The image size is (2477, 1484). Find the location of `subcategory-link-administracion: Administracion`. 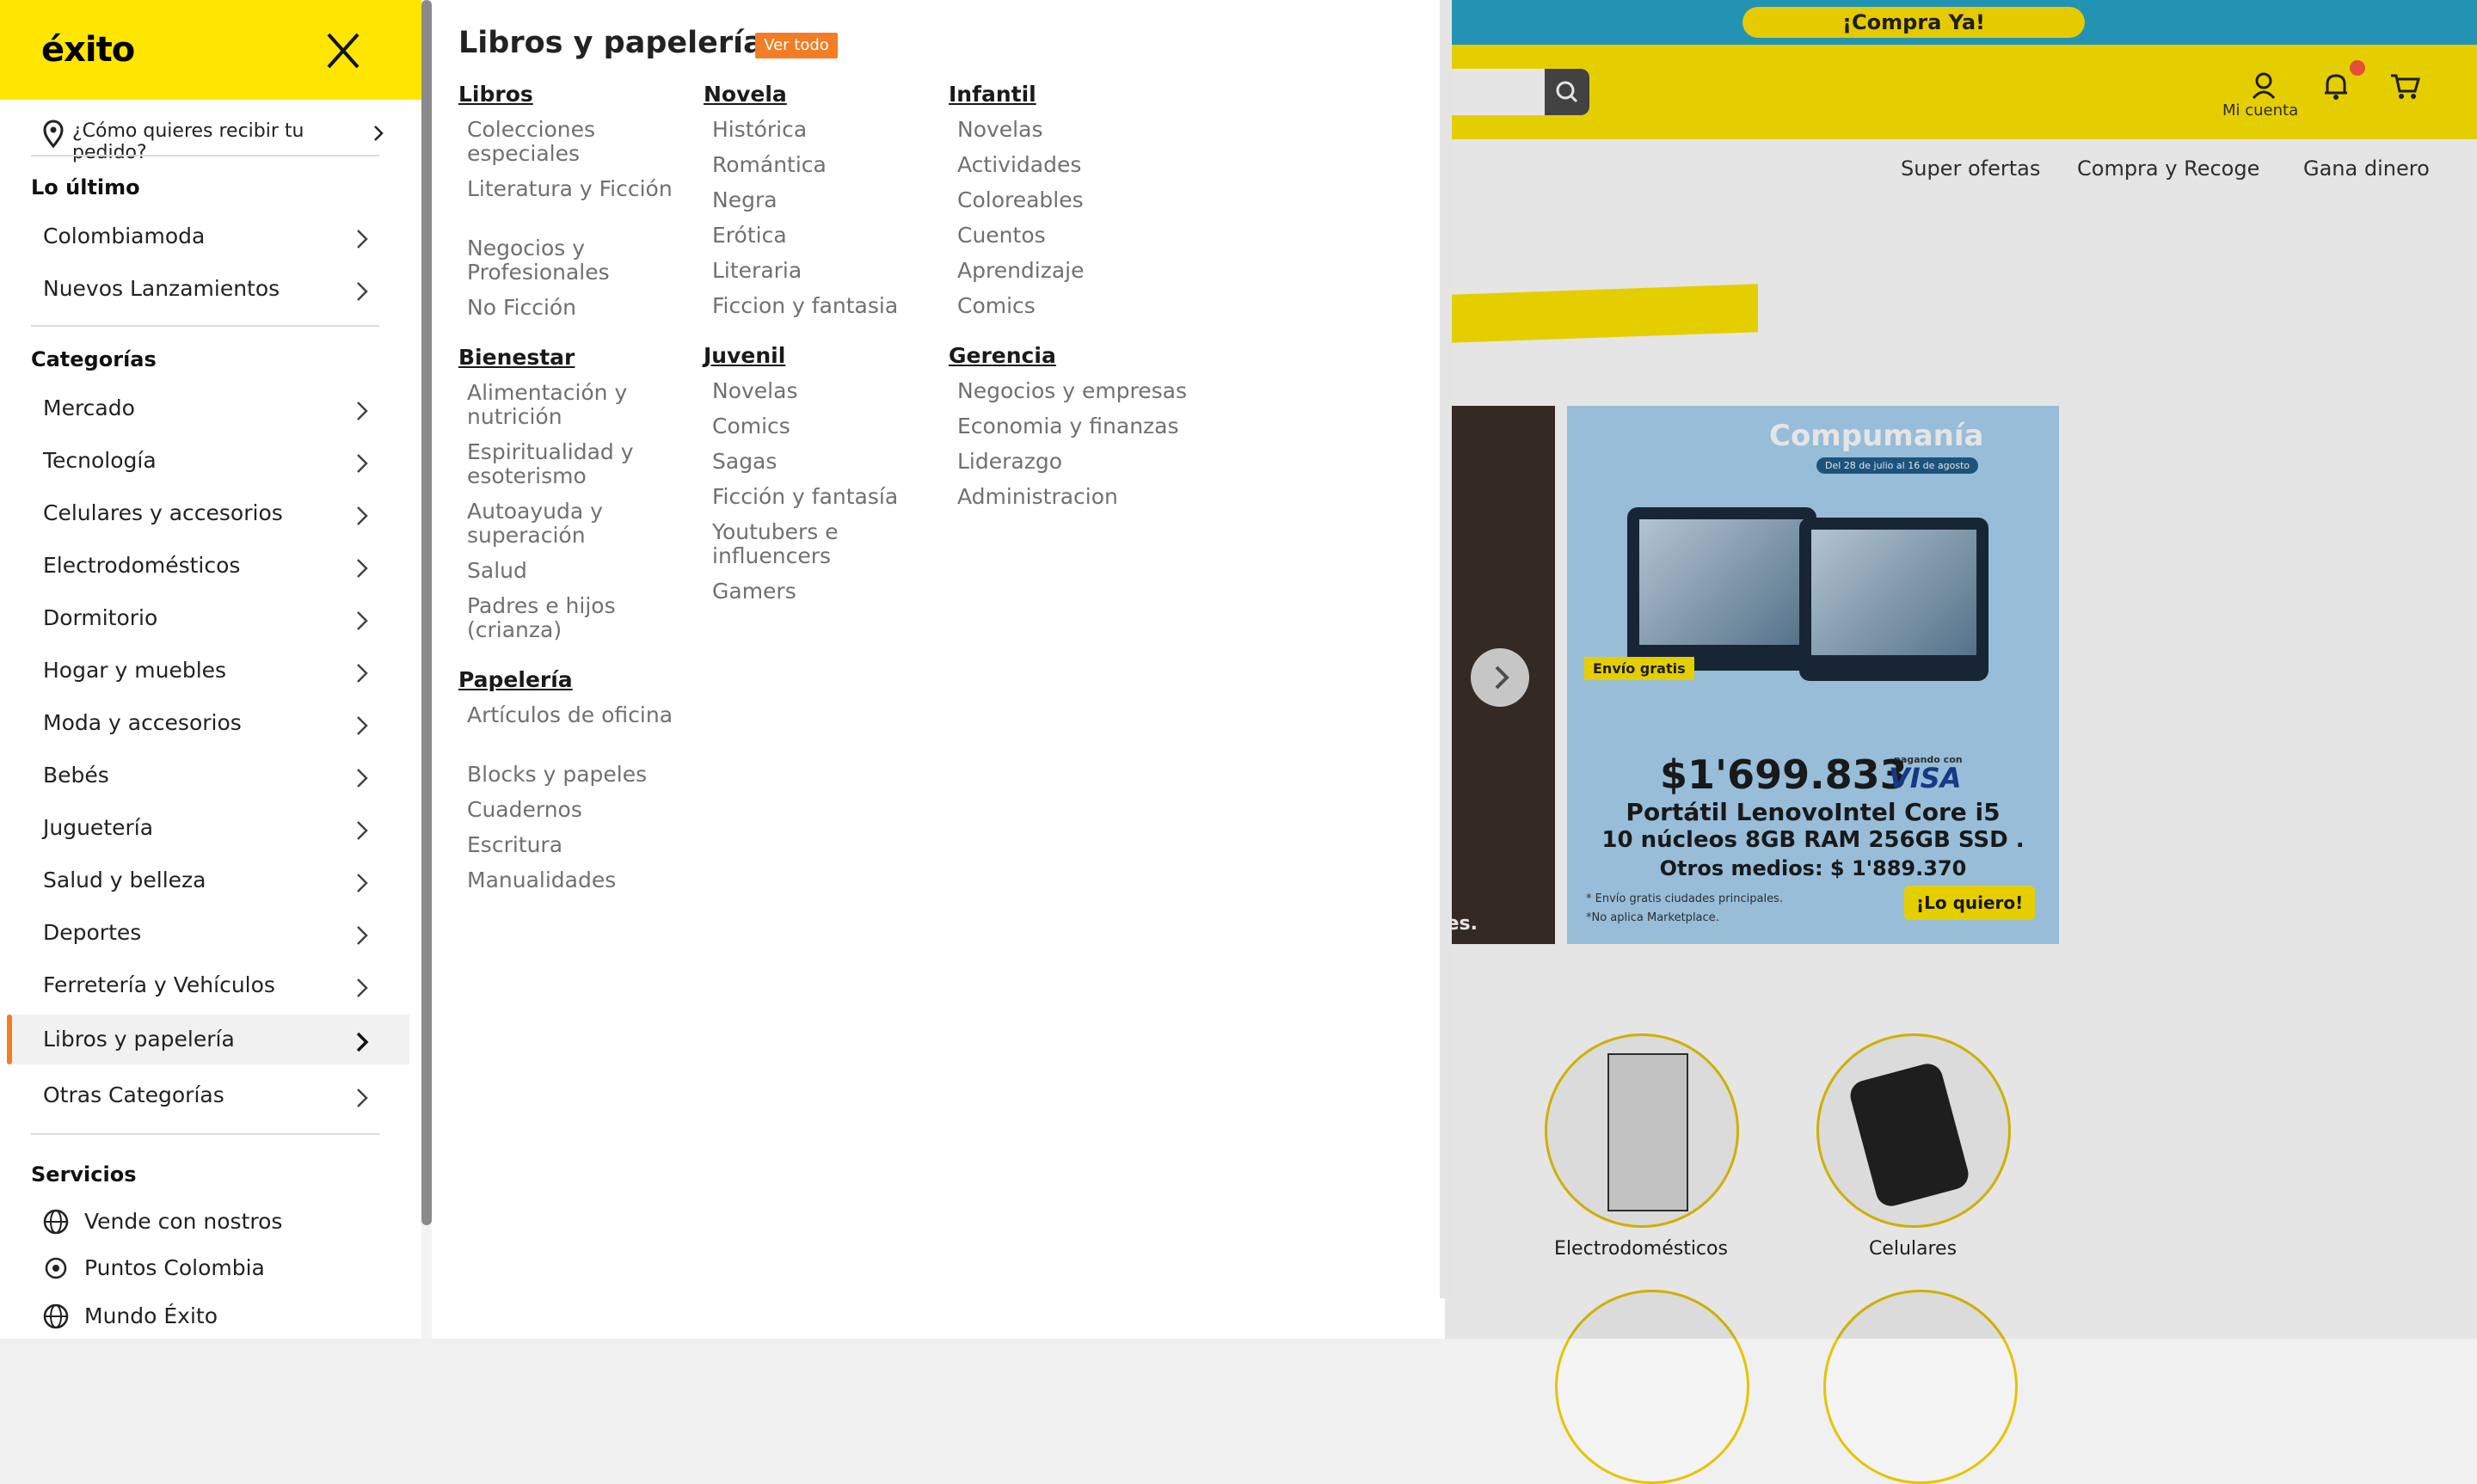

subcategory-link-administracion: Administracion is located at coordinates (1073, 497).